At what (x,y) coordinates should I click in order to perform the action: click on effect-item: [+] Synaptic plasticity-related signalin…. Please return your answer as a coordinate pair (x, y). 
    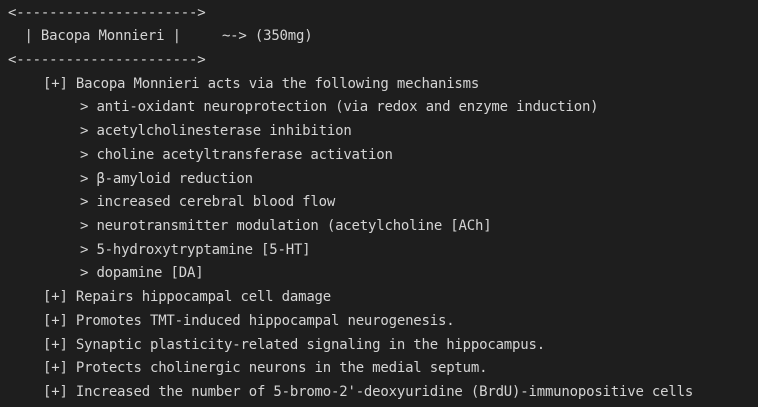
    Looking at the image, I should click on (294, 345).